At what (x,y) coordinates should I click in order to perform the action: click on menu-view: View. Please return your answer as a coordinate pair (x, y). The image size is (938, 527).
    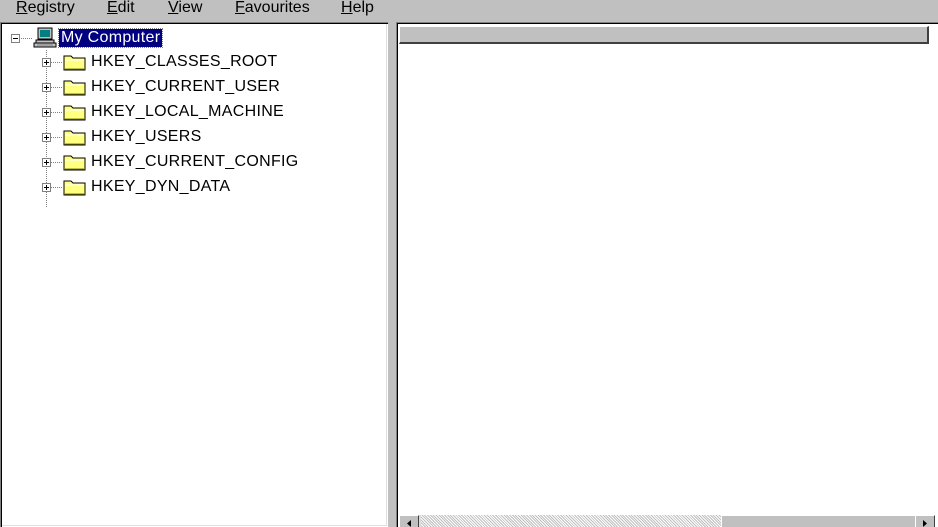
    Looking at the image, I should click on (185, 9).